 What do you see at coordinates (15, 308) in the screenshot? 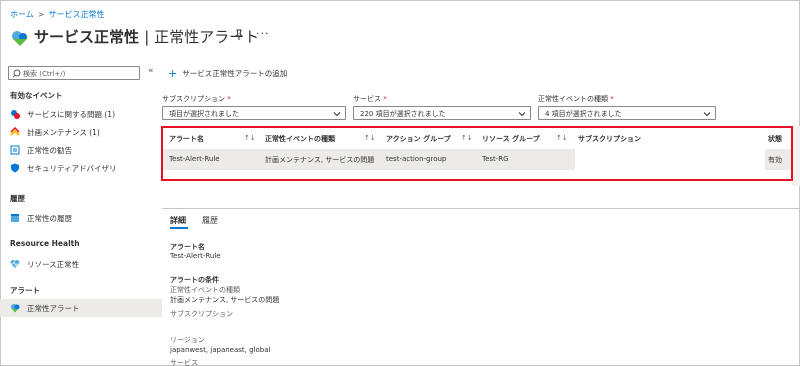
I see `health-alert-icon` at bounding box center [15, 308].